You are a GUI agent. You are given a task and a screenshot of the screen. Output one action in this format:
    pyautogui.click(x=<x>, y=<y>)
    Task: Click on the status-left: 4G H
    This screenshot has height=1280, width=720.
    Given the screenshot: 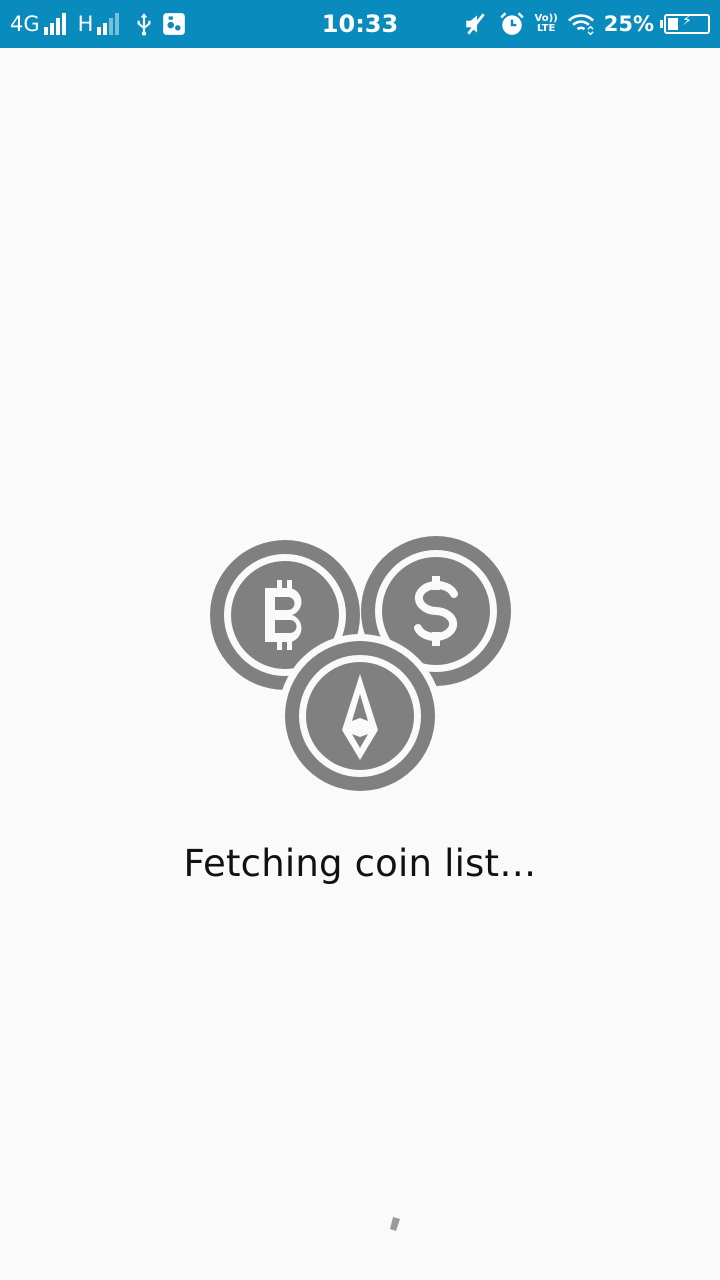 What is the action you would take?
    pyautogui.click(x=150, y=24)
    